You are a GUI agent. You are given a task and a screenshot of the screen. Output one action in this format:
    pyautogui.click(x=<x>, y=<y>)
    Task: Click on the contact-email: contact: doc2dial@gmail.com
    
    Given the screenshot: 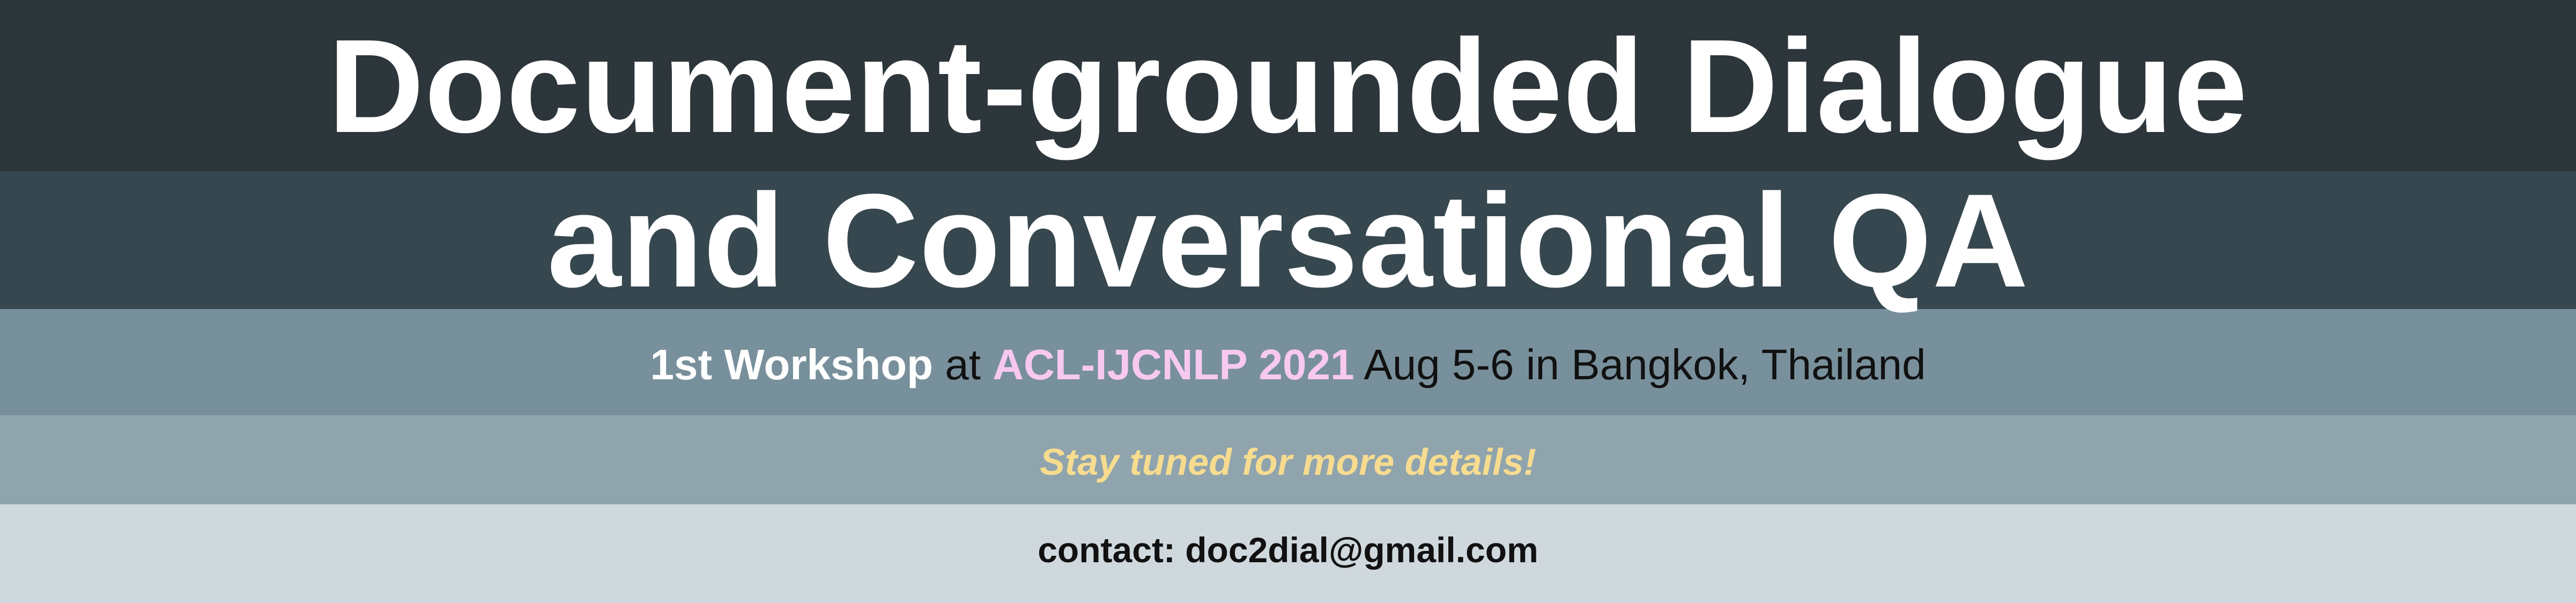 What is the action you would take?
    pyautogui.click(x=1288, y=550)
    